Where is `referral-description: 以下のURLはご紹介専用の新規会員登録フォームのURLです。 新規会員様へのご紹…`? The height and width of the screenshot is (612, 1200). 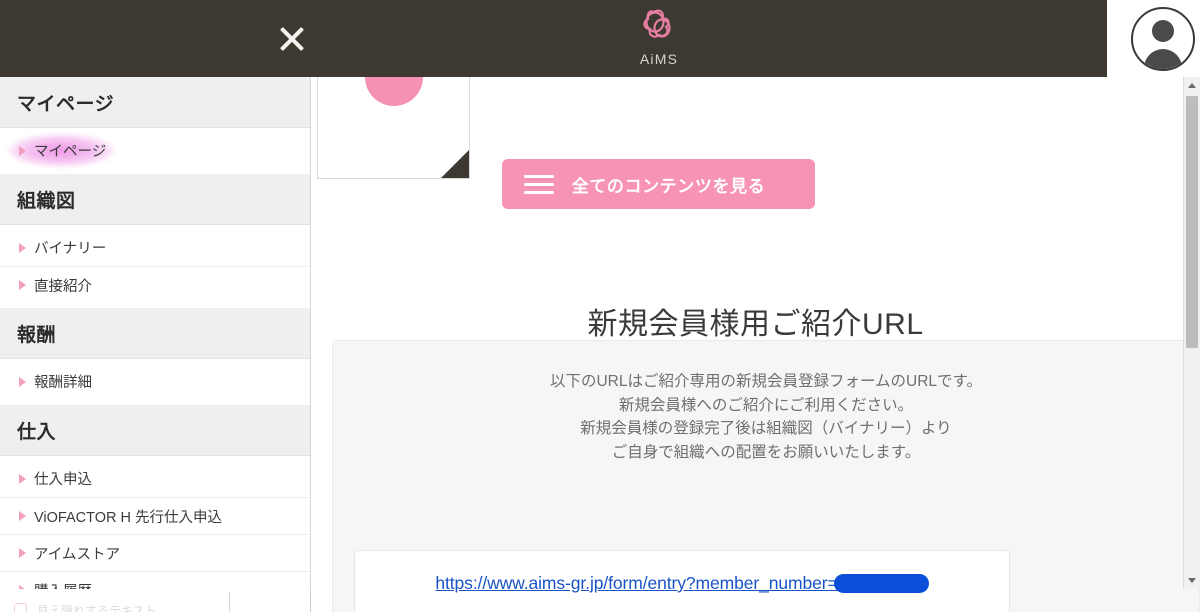 referral-description: 以下のURLはご紹介専用の新規会員登録フォームのURLです。 新規会員様へのご紹… is located at coordinates (766, 402).